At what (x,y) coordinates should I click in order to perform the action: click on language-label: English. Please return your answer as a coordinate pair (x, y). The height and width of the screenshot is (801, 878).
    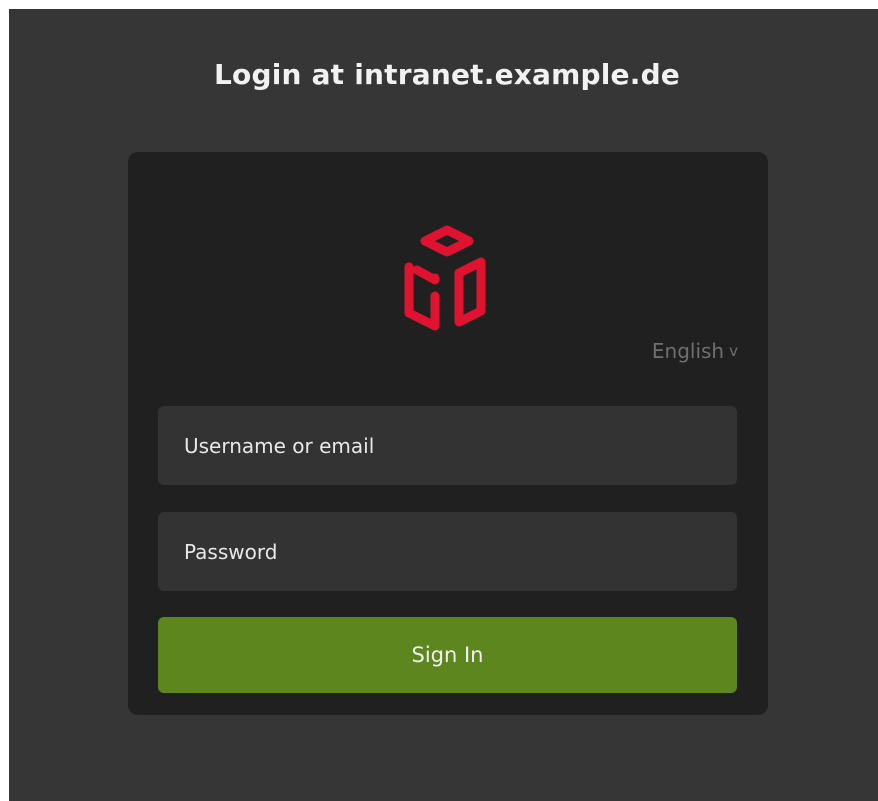
    Looking at the image, I should click on (688, 351).